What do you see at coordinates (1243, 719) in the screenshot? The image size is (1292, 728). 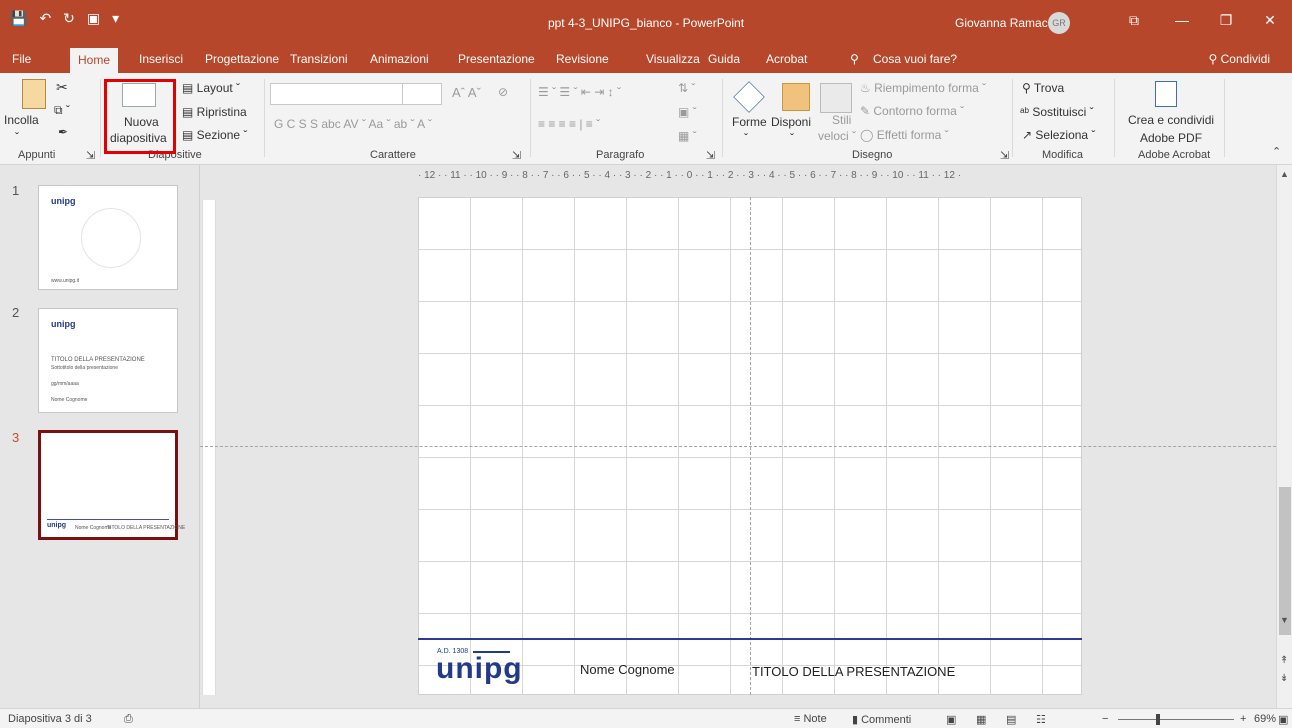 I see `zoom-in-button: +` at bounding box center [1243, 719].